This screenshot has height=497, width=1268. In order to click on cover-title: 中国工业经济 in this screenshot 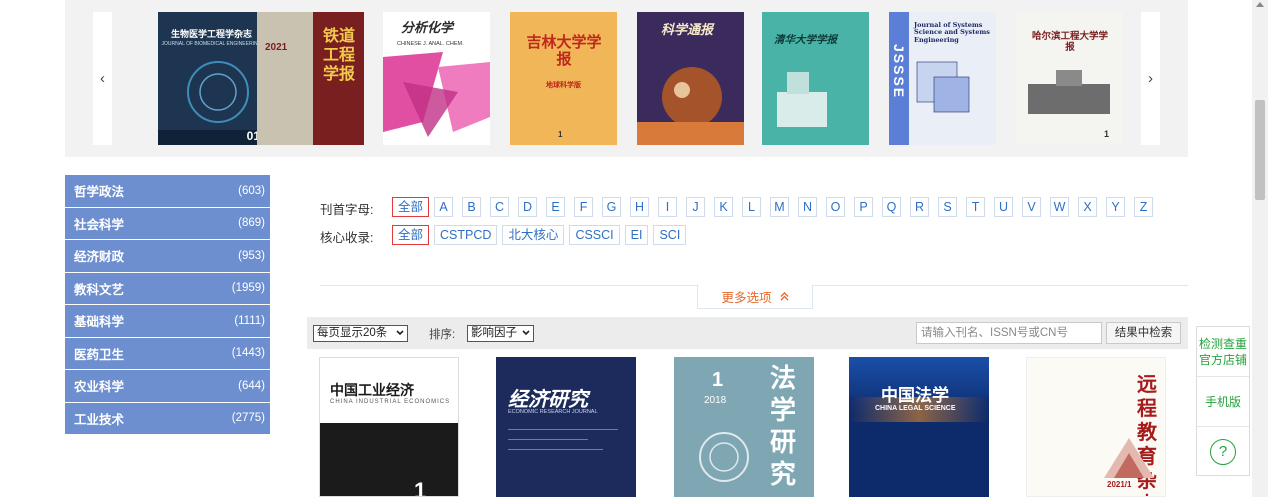, I will do `click(372, 391)`.